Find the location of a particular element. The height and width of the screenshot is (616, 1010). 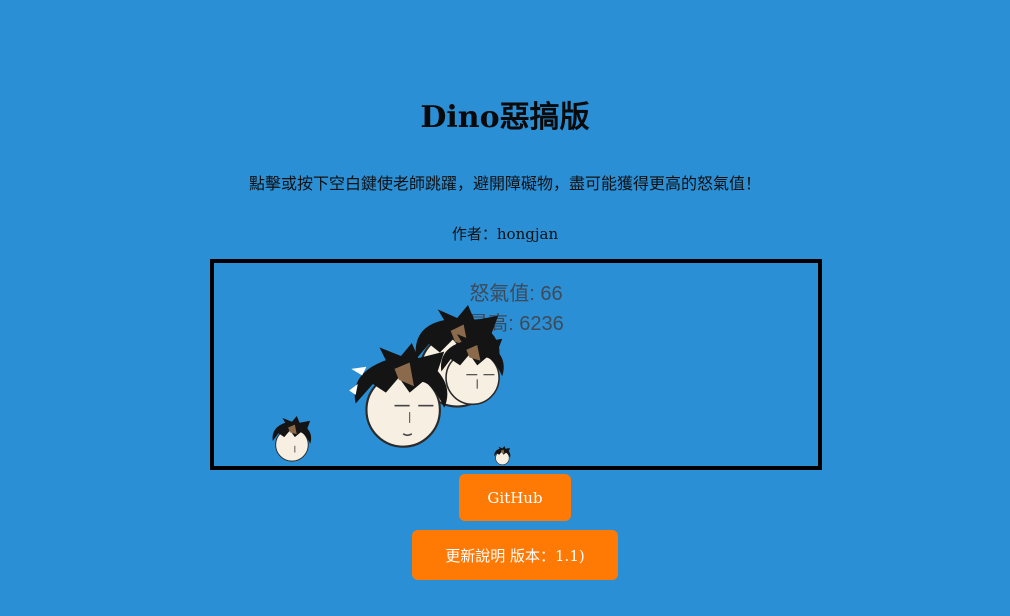

best-score: 最高: 6236 is located at coordinates (516, 324).